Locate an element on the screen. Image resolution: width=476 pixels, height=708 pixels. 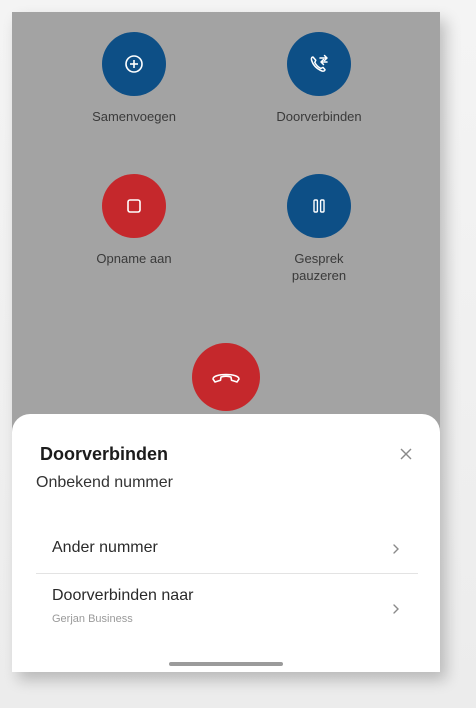
record-label: Opname aan is located at coordinates (134, 258).